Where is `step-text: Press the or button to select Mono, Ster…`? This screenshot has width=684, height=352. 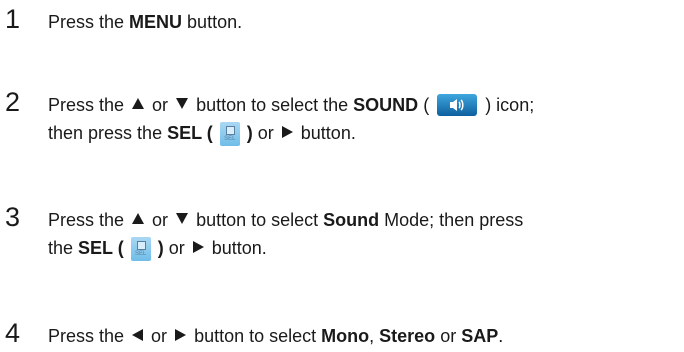
step-text: Press the or button to select Mono, Ster… is located at coordinates (363, 336).